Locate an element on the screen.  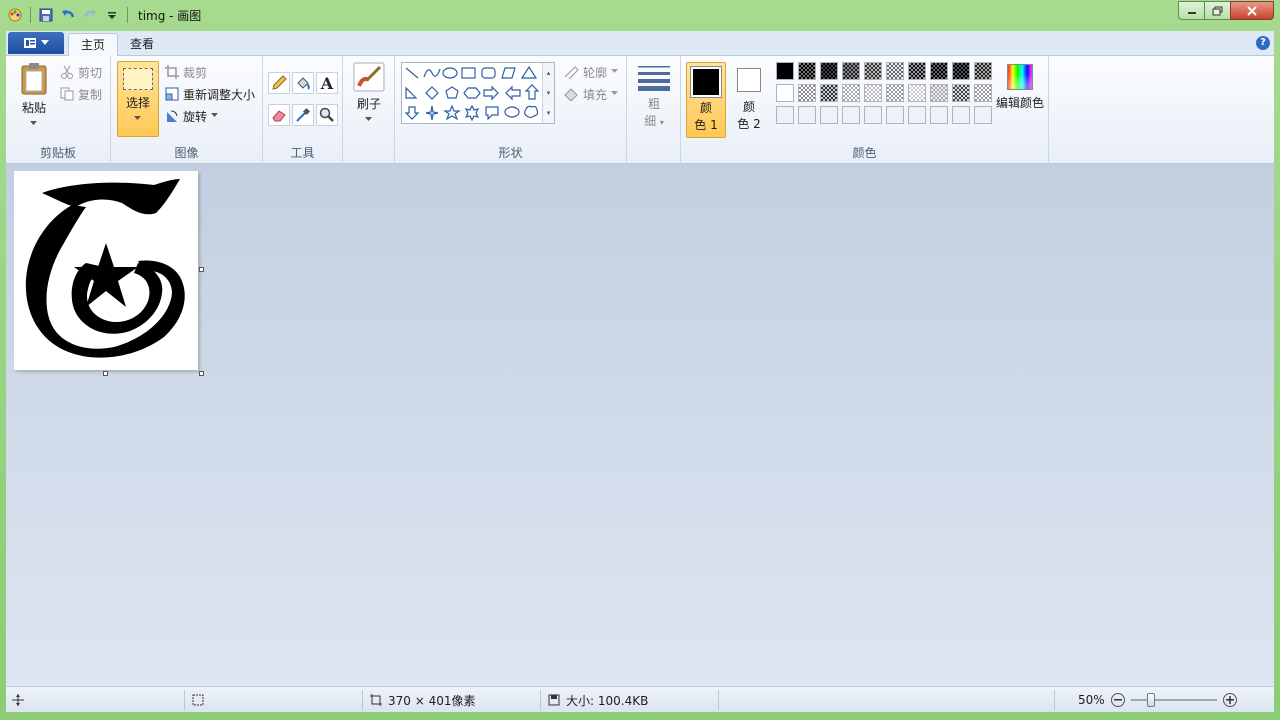
customize-qat-icon is located at coordinates (112, 15).